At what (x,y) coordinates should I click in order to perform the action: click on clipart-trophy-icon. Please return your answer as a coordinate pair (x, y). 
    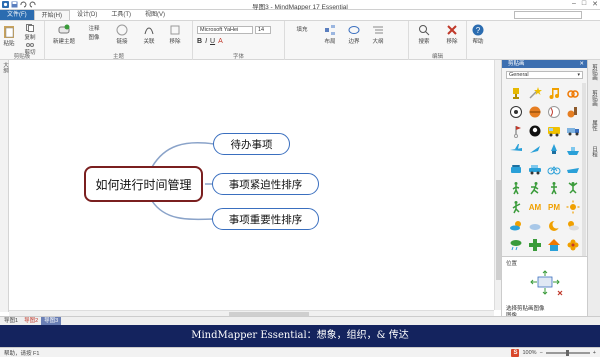
    Looking at the image, I should click on (515, 92).